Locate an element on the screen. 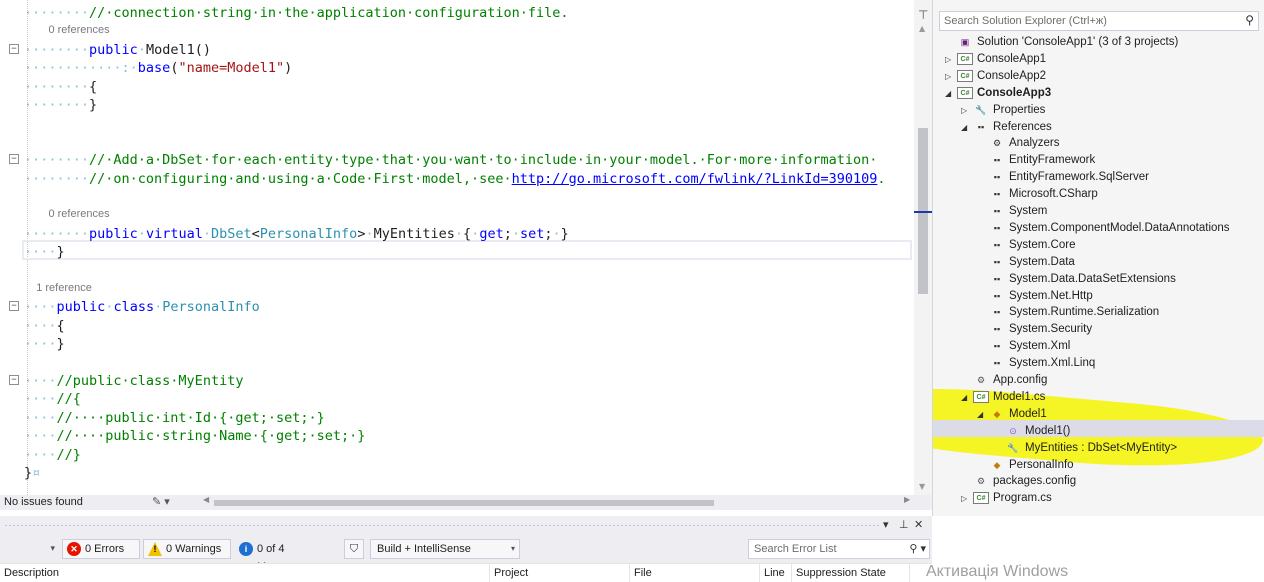 The height and width of the screenshot is (582, 1264). code-line: }¤ is located at coordinates (457, 473).